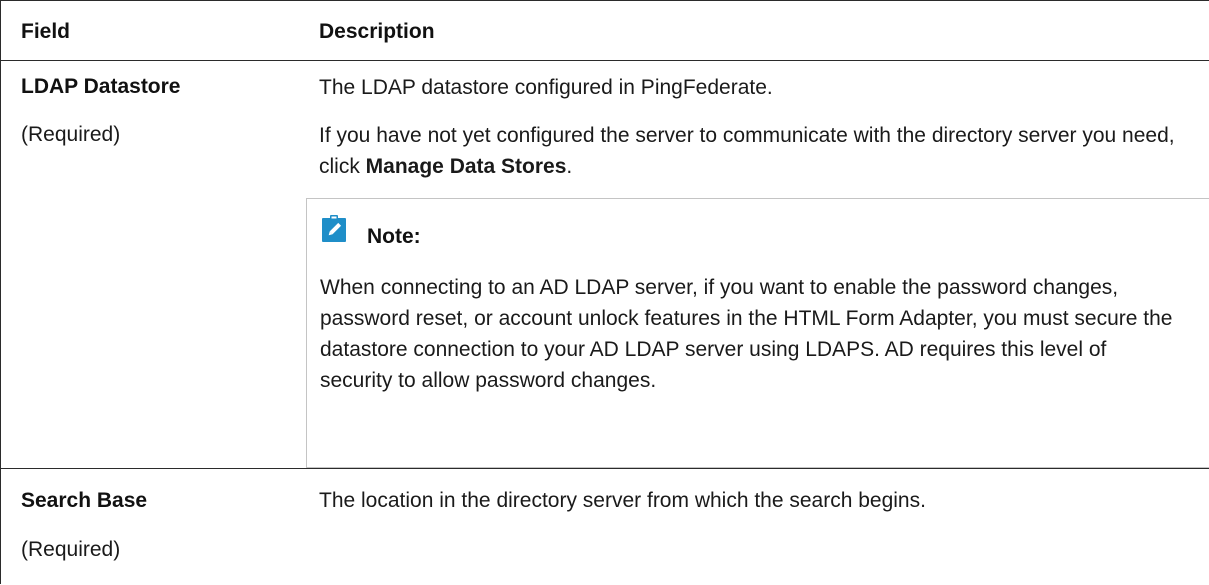 This screenshot has width=1209, height=585. I want to click on field-required-ldap-datastore: (Required), so click(71, 134).